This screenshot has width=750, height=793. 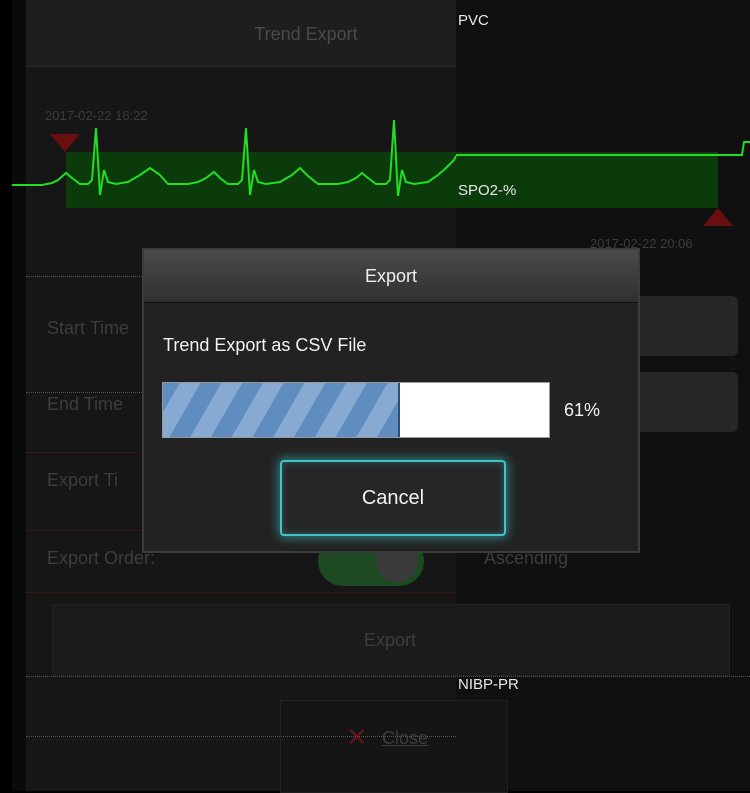 What do you see at coordinates (391, 276) in the screenshot?
I see `modal-title: Export` at bounding box center [391, 276].